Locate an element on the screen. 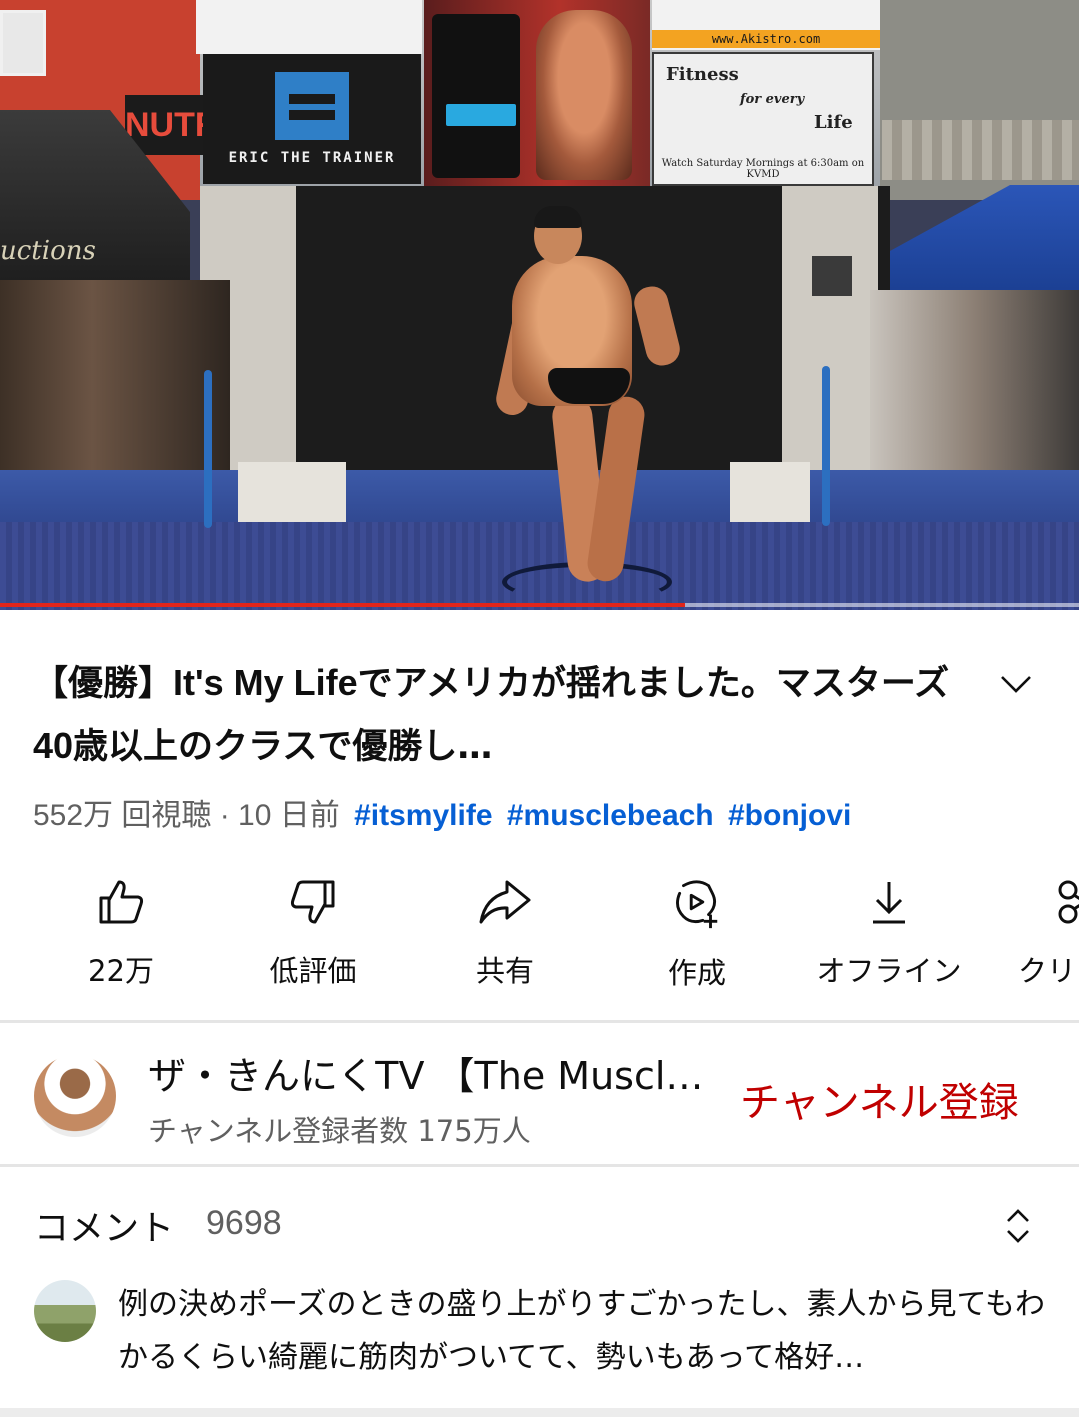 The height and width of the screenshot is (1417, 1079). video-frame-banner-shreds is located at coordinates (537, 93).